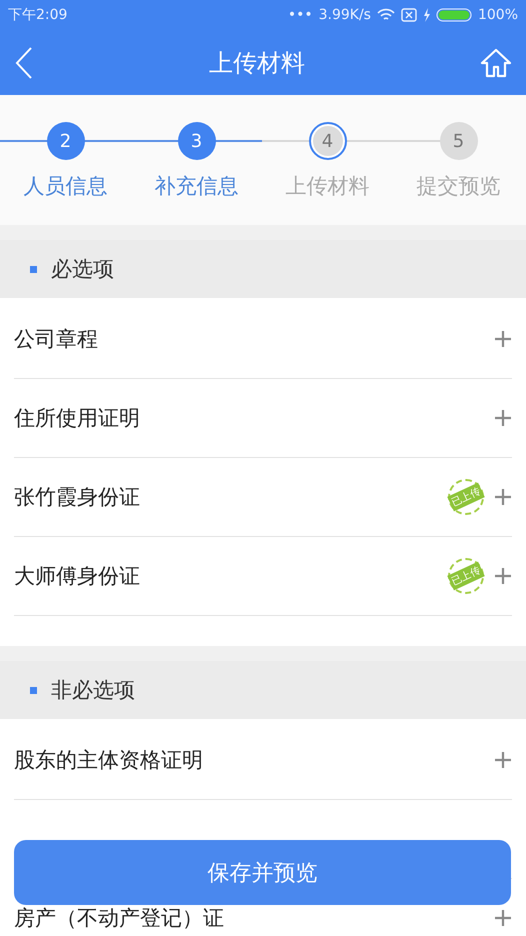 This screenshot has height=936, width=526. Describe the element at coordinates (93, 690) in the screenshot. I see `section-title: 非必选项` at that location.